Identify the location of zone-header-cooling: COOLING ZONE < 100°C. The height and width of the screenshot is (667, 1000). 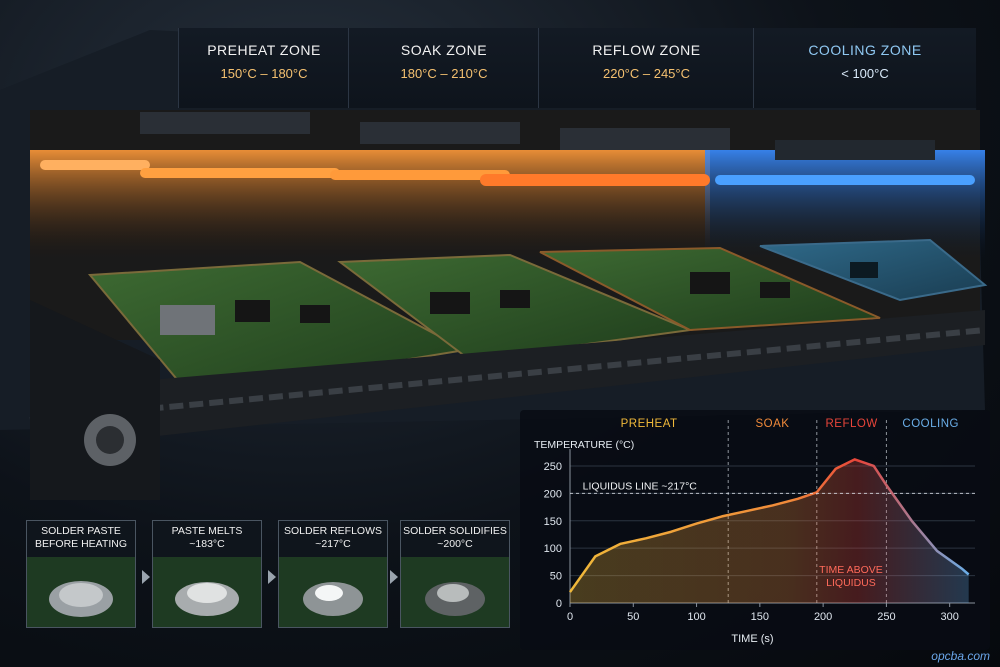
(864, 68).